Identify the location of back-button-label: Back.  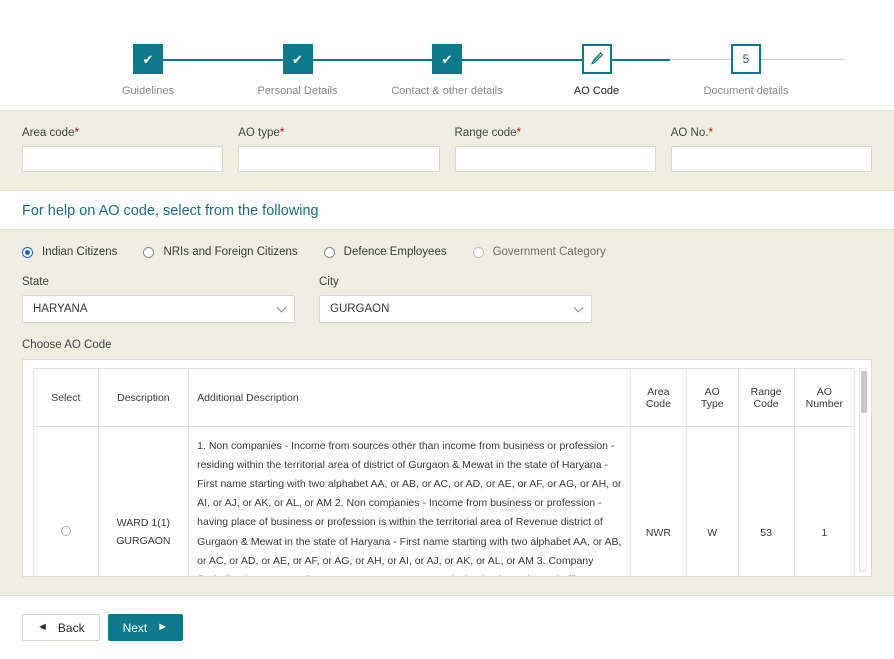
(71, 627).